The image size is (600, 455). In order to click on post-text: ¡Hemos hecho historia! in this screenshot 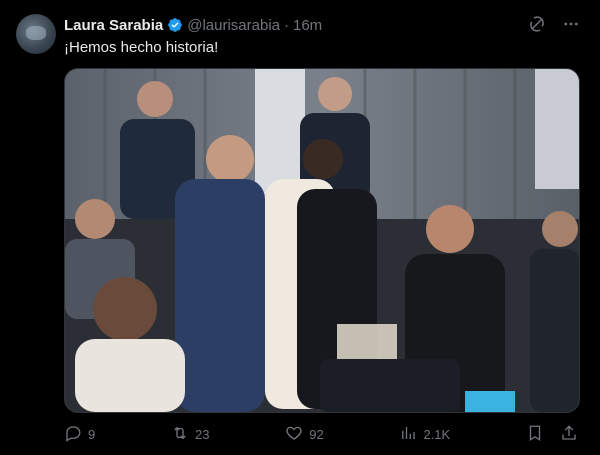, I will do `click(141, 47)`.